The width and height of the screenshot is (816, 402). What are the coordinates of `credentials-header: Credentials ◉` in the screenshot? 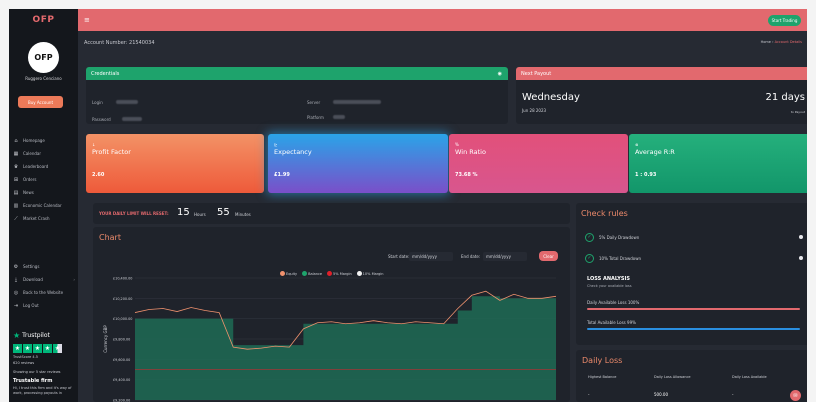 It's located at (297, 73).